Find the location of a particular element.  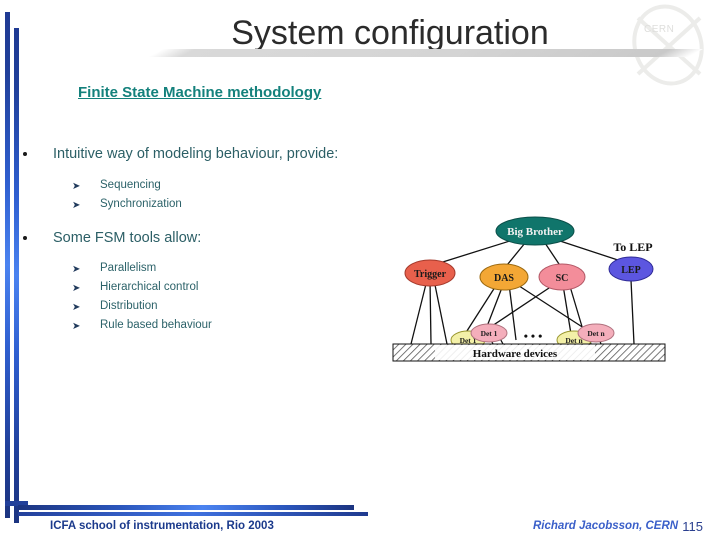

svg-text: SC is located at coordinates (562, 278).